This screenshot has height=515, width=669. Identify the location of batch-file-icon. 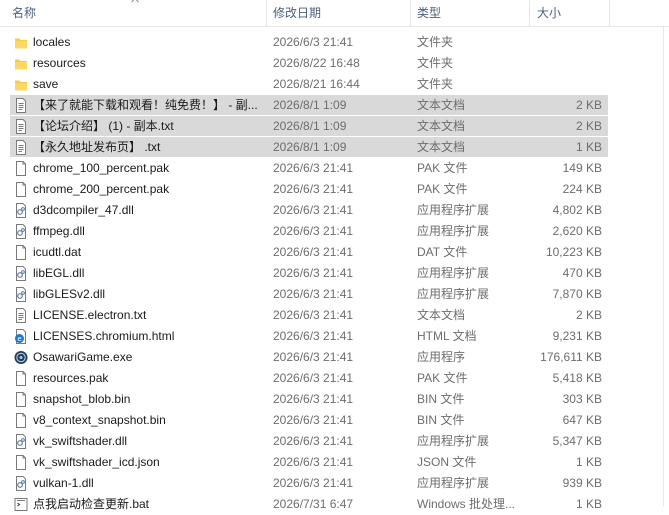
(21, 504).